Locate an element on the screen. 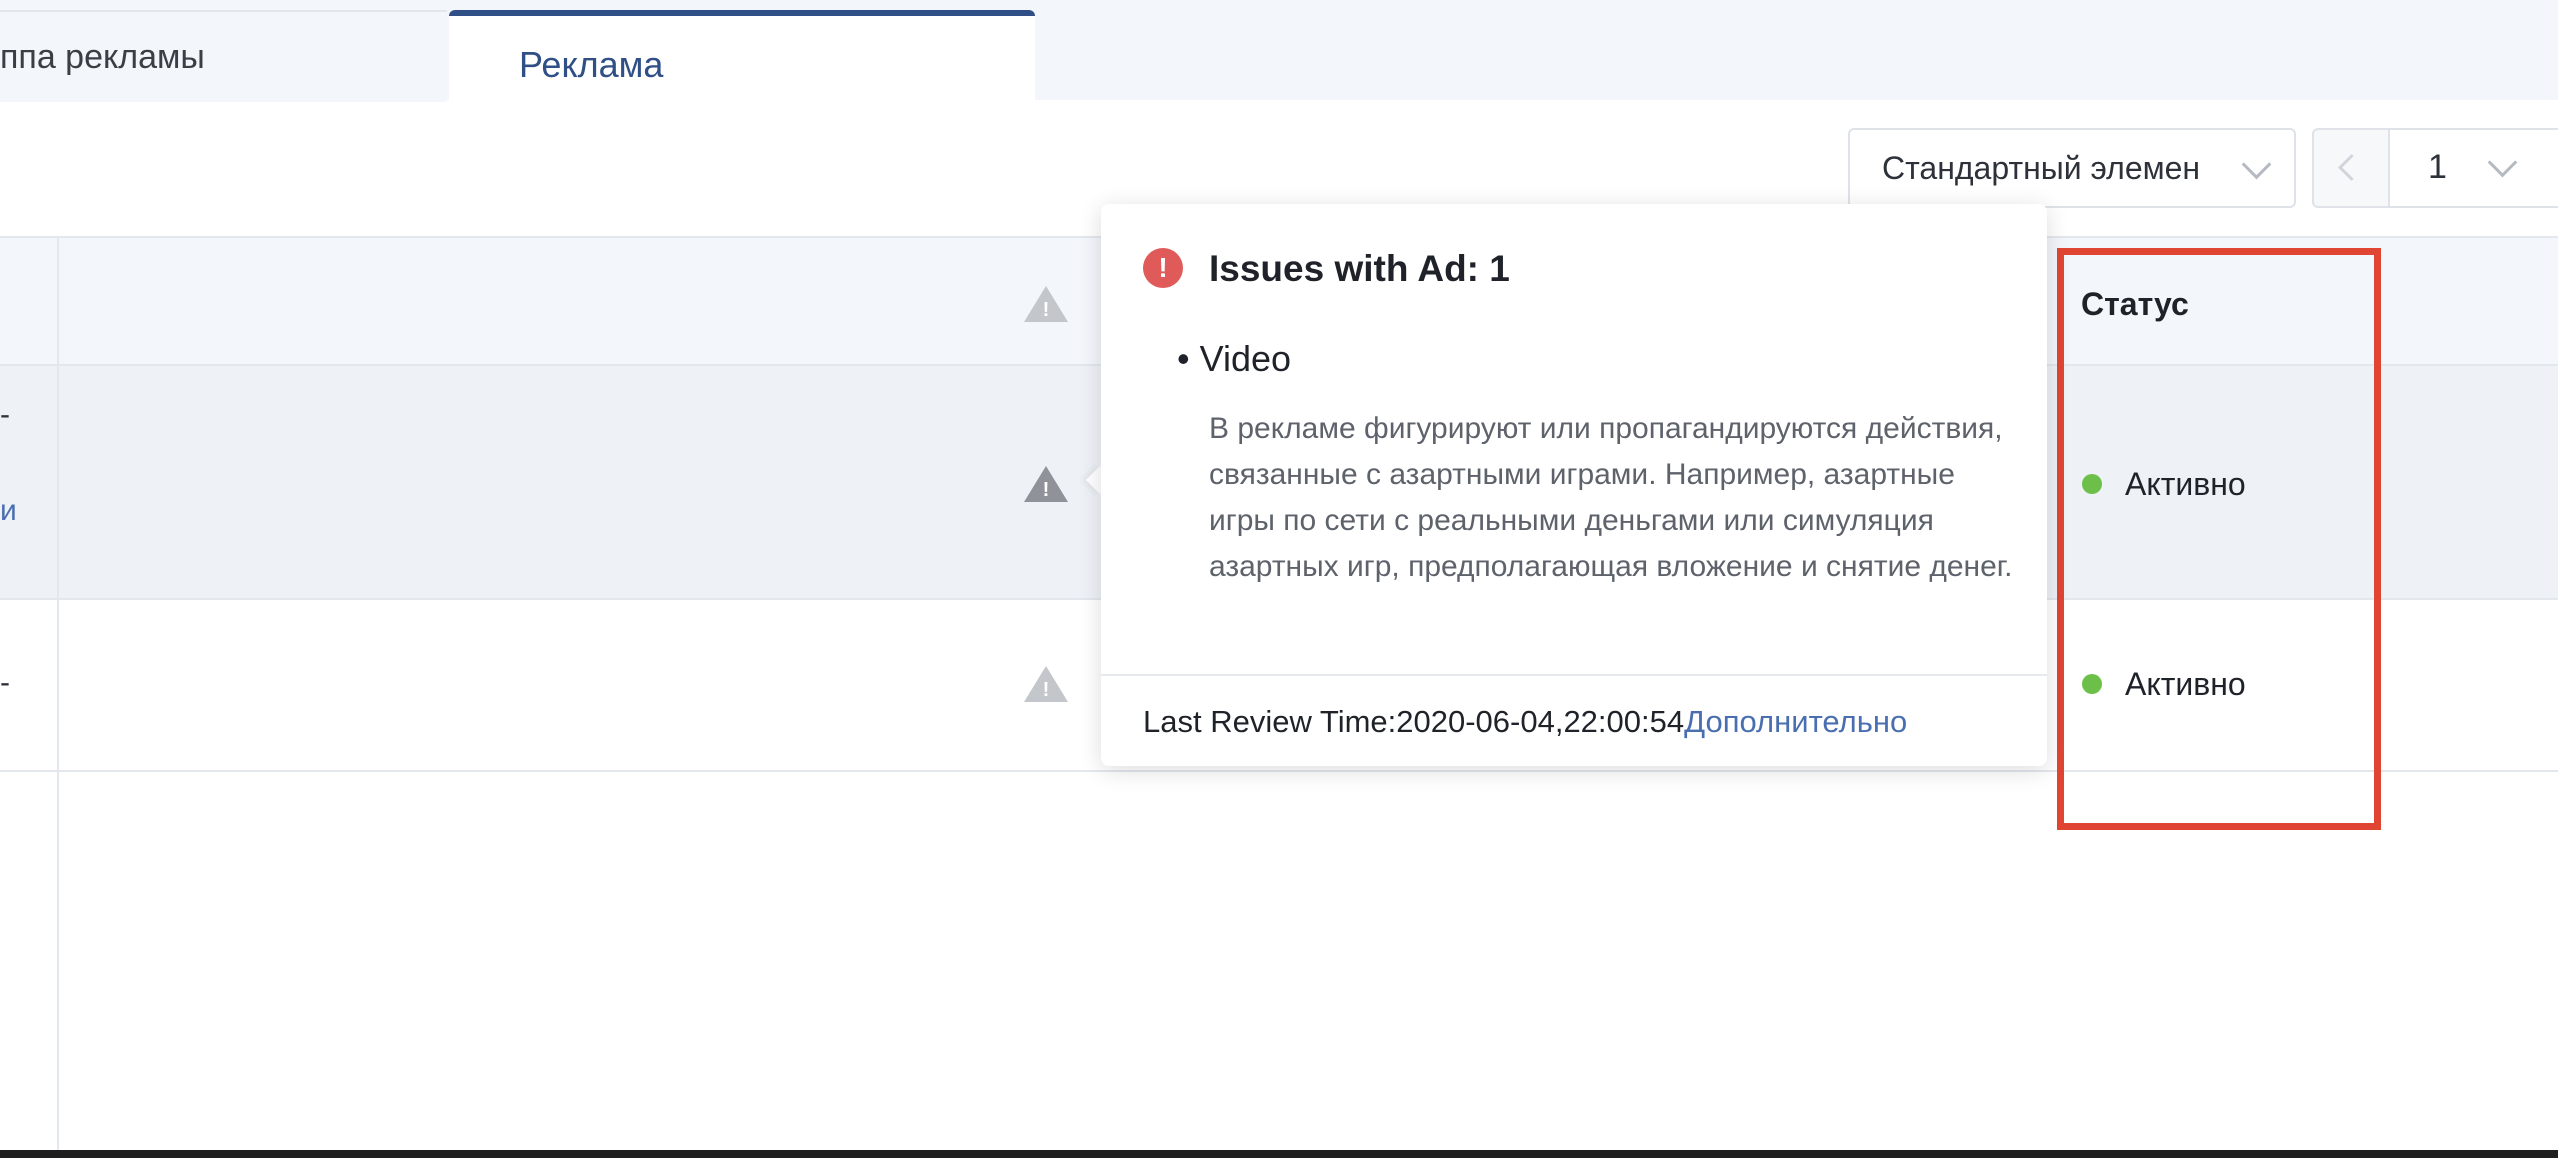 Image resolution: width=2558 pixels, height=1158 pixels. view-select: Стандартный элемен is located at coordinates (2072, 168).